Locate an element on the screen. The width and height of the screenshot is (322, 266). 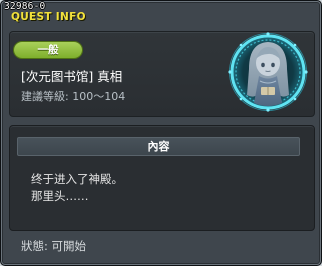
contents-header: 內容 is located at coordinates (158, 146).